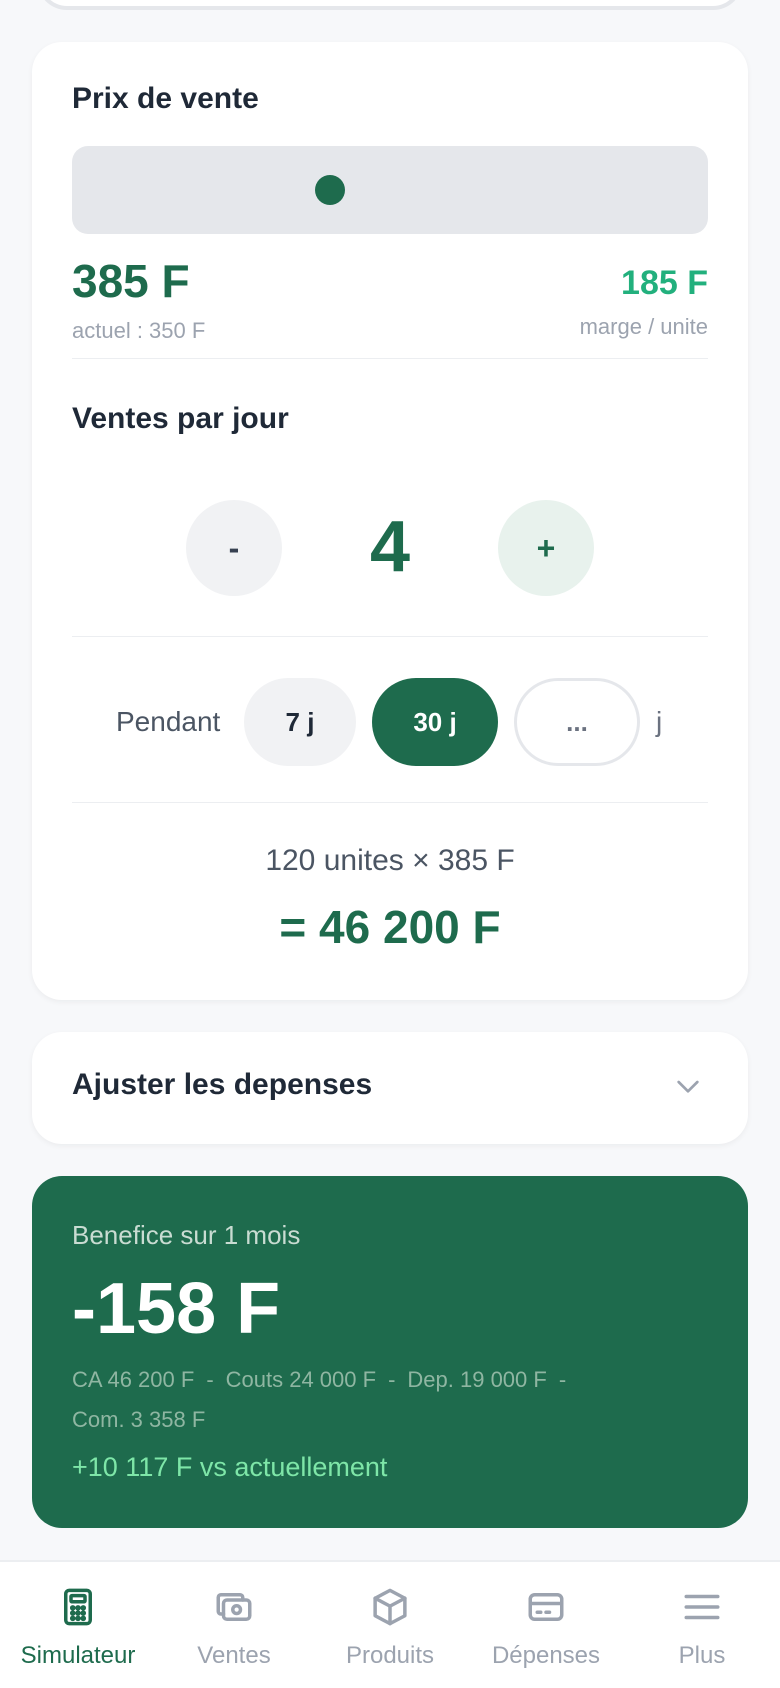  What do you see at coordinates (329, 190) in the screenshot?
I see `price-slider-thumb` at bounding box center [329, 190].